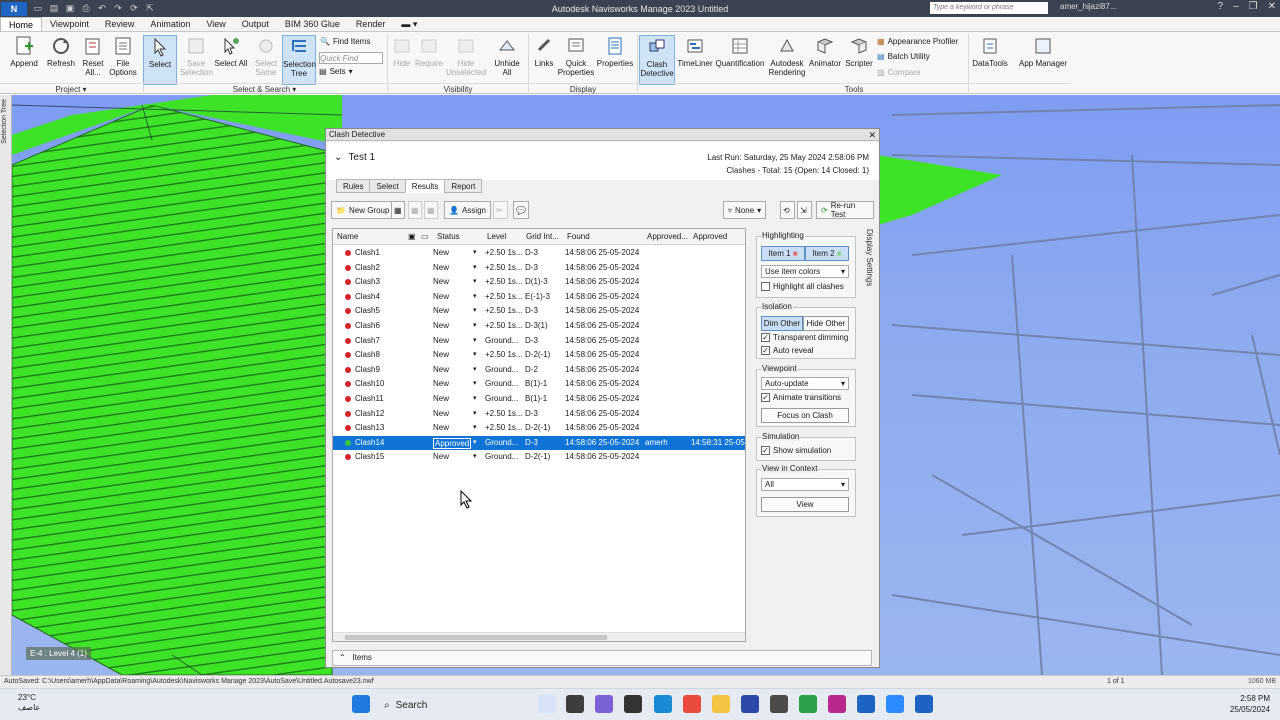 The width and height of the screenshot is (1280, 720). Describe the element at coordinates (38, 9) in the screenshot. I see `new-file-icon: ▭` at that location.